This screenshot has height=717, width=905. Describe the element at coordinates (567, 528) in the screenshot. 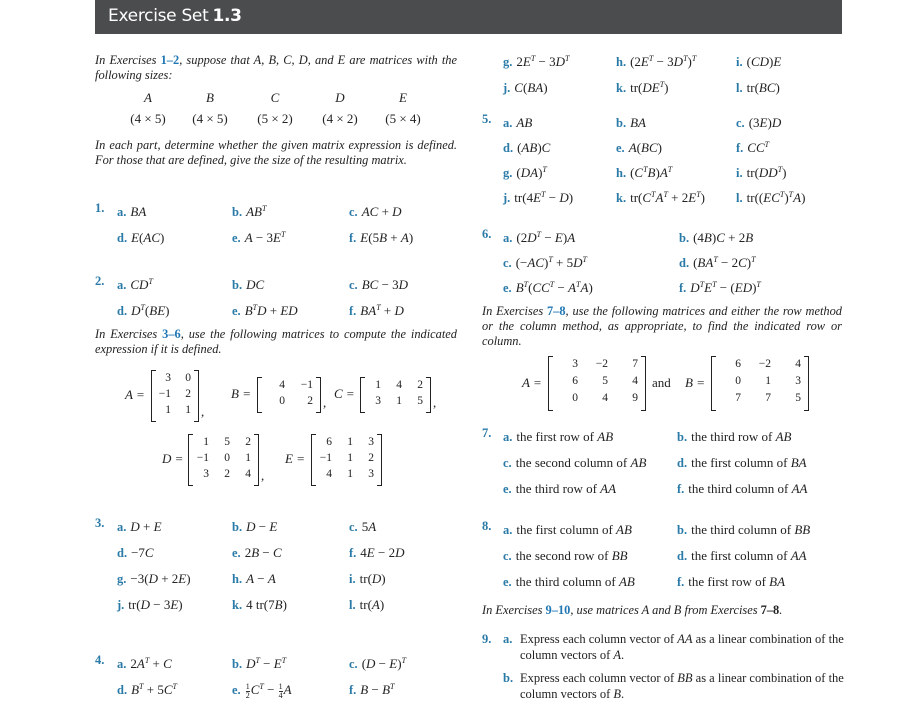

I see `exercise-8-part-a: a. the first column of AB` at that location.